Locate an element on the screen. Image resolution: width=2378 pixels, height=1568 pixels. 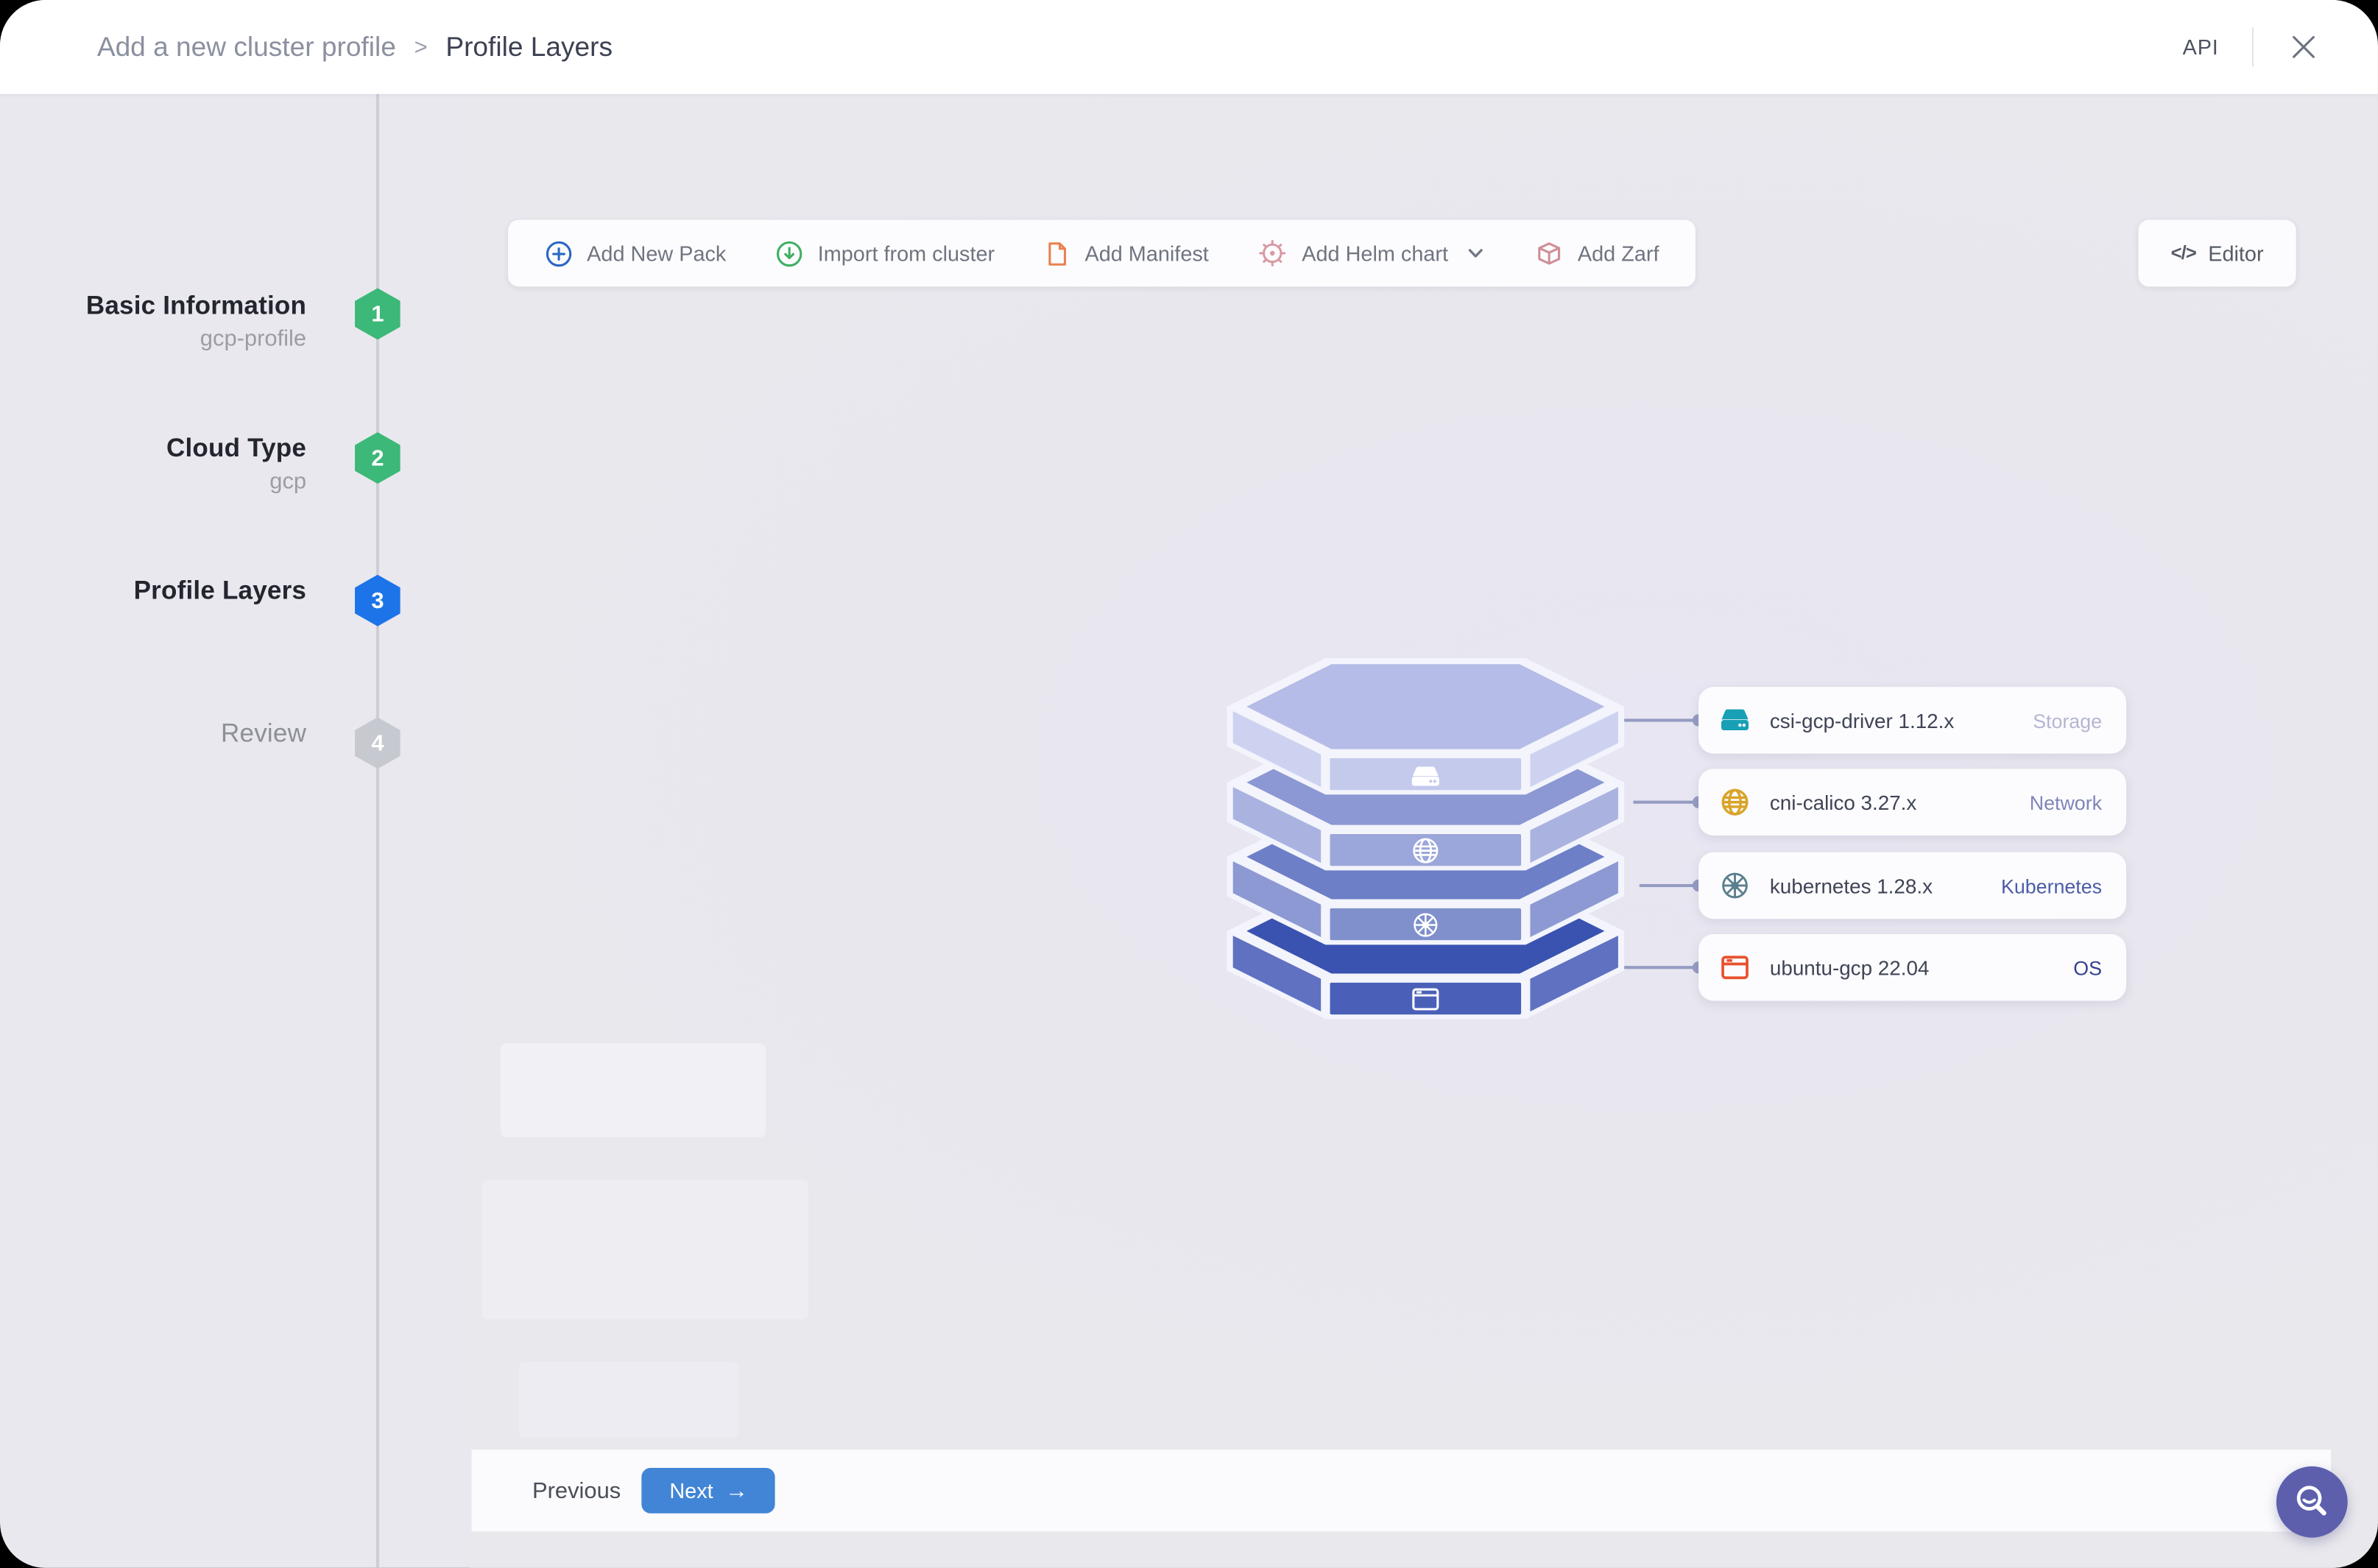
helm-wheel-icon is located at coordinates (1273, 254).